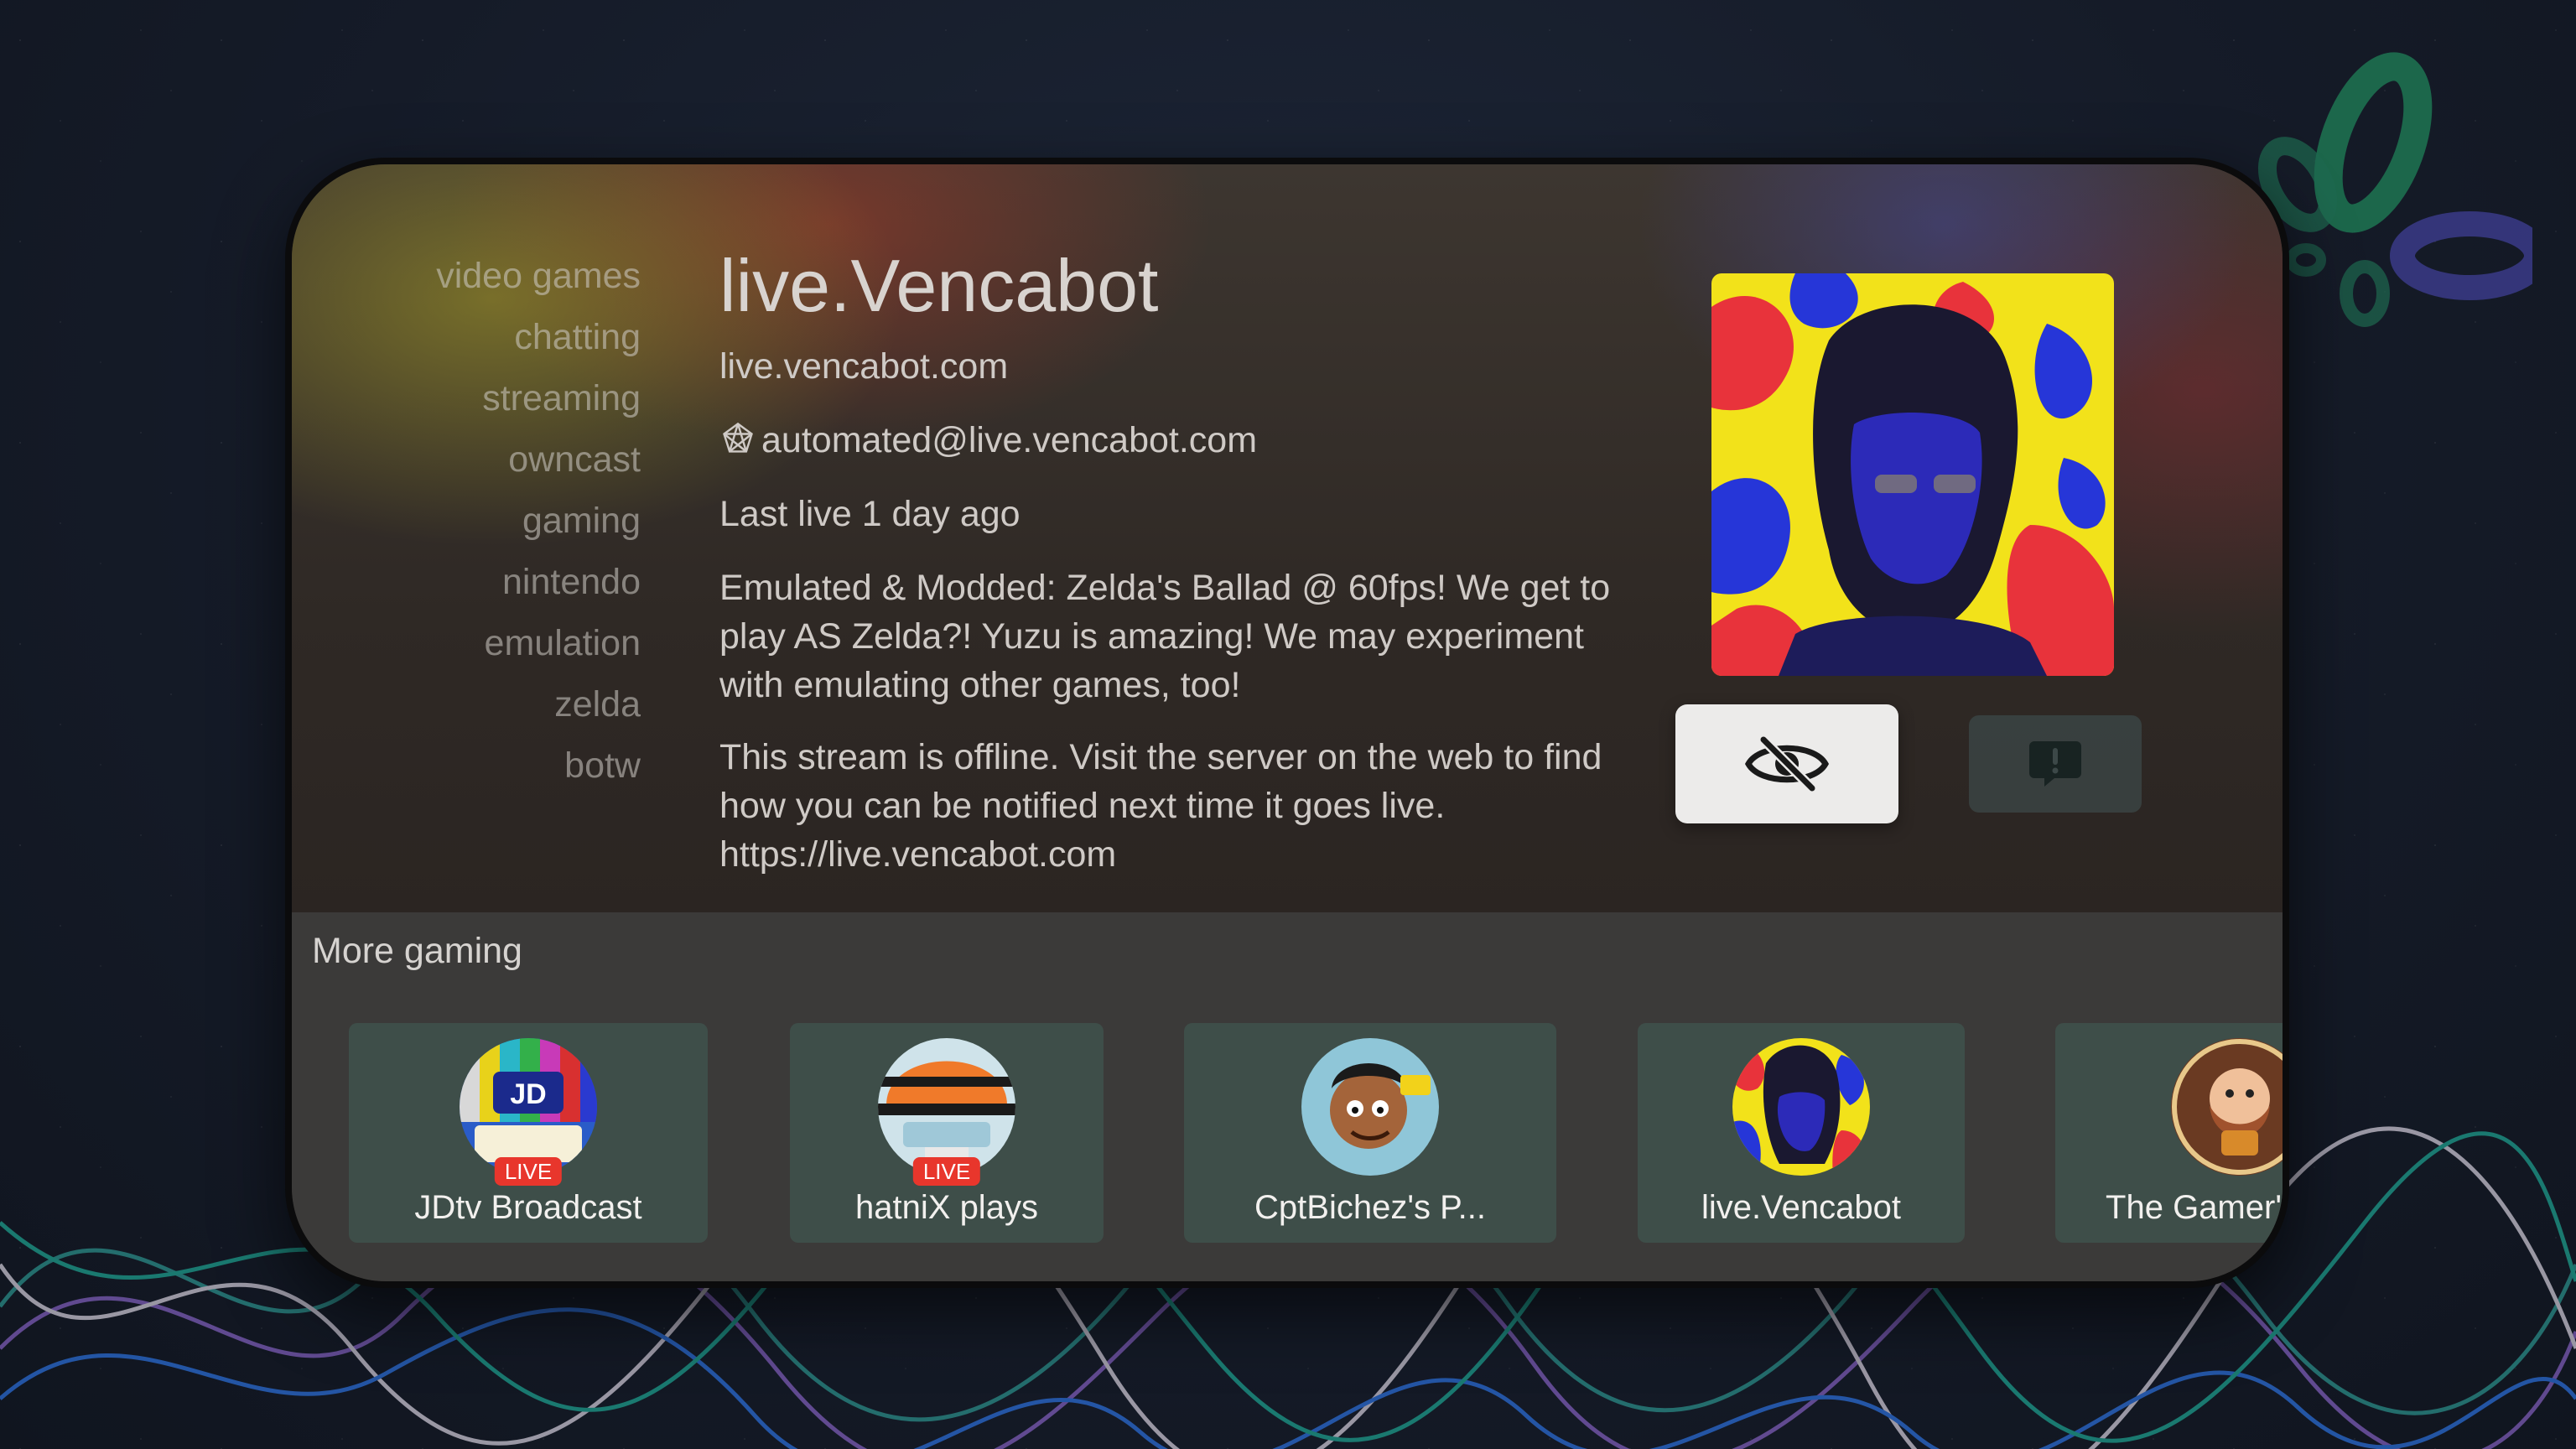  I want to click on tag-item: zelda, so click(532, 704).